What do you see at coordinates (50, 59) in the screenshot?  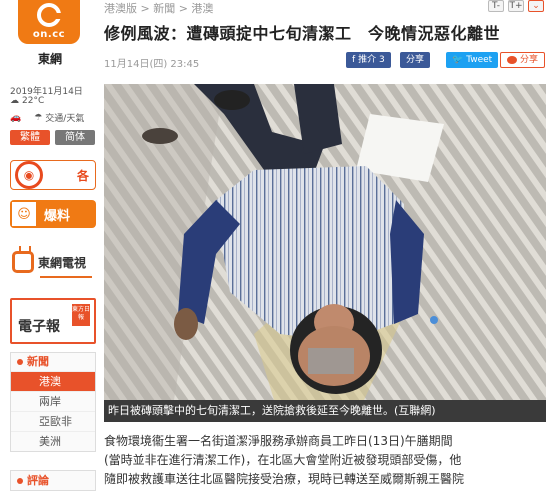 I see `brand-name: 東網` at bounding box center [50, 59].